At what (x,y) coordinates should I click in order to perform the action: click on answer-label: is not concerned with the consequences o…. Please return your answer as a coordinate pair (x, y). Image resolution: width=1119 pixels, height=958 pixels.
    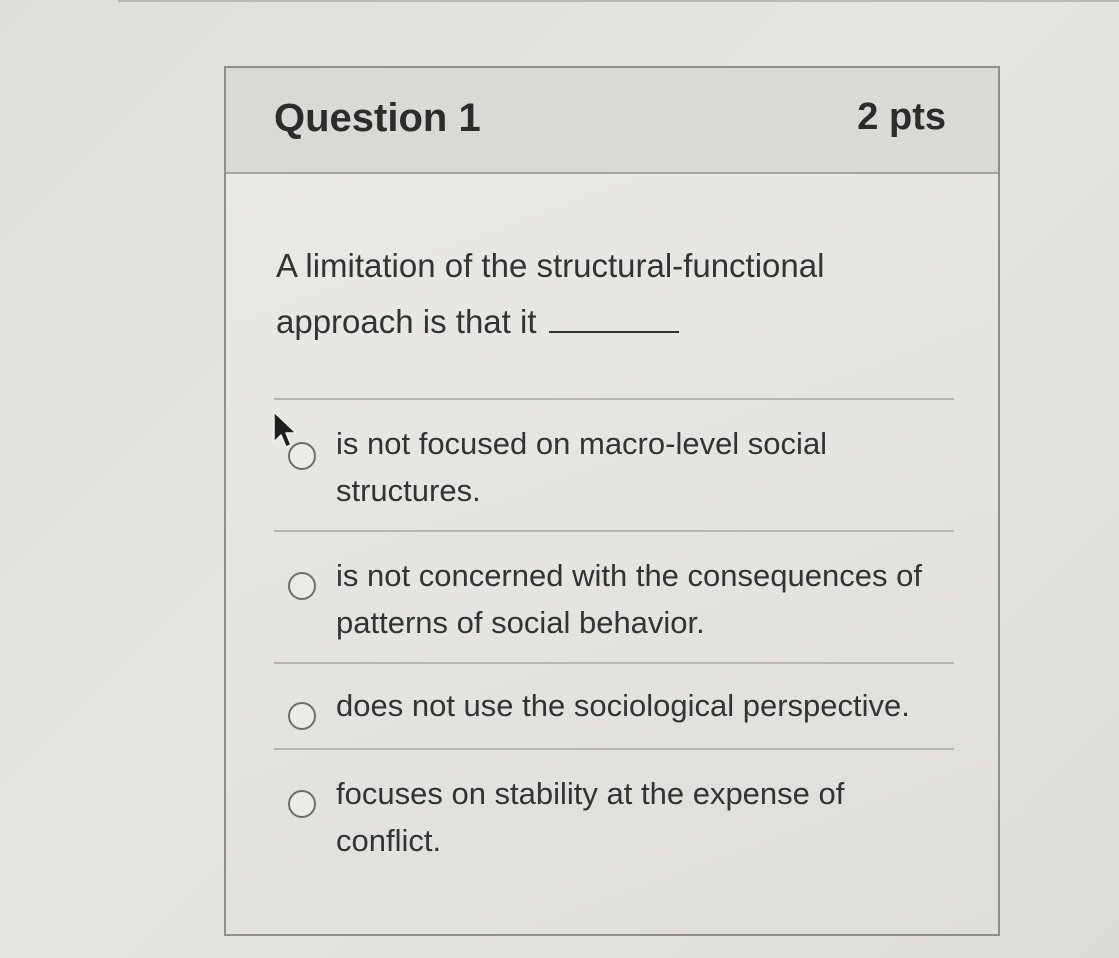
    Looking at the image, I should click on (631, 599).